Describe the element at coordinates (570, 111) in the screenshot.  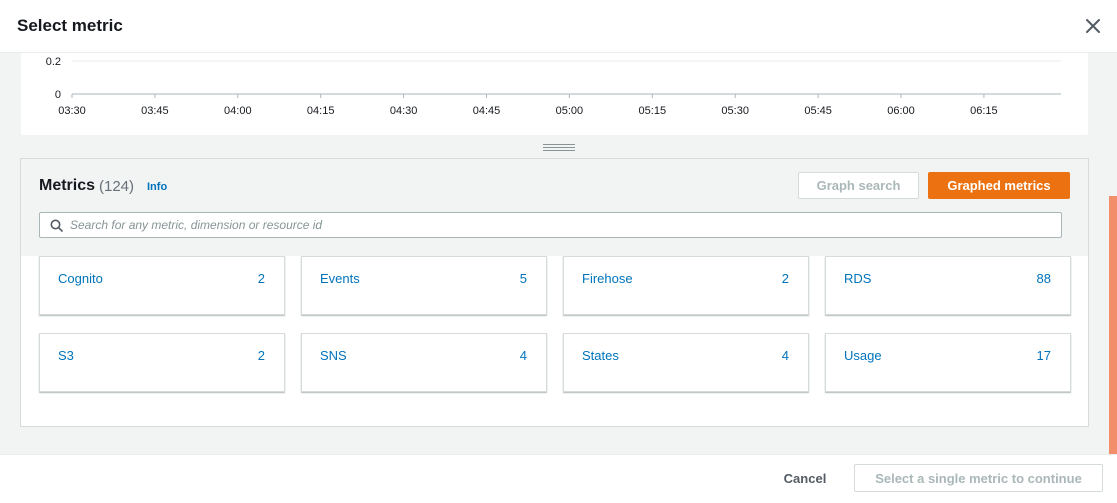
I see `x-tick-label: 05:00` at that location.